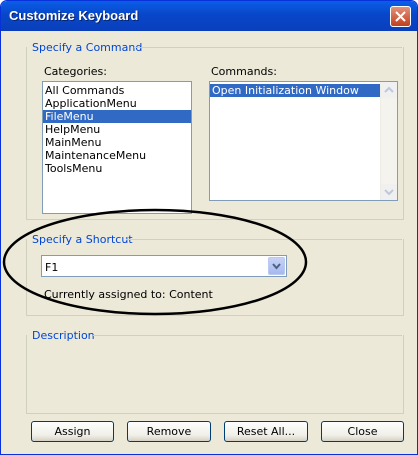 The width and height of the screenshot is (418, 455). What do you see at coordinates (209, 16) in the screenshot?
I see `title-bar: Customize Keyboard` at bounding box center [209, 16].